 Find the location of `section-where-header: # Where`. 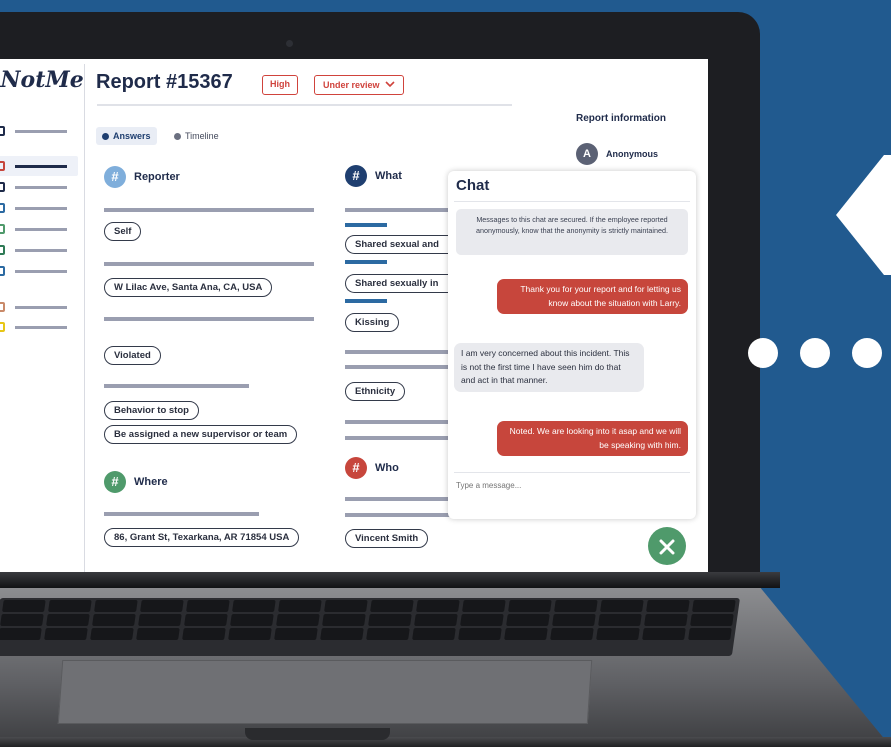

section-where-header: # Where is located at coordinates (136, 482).